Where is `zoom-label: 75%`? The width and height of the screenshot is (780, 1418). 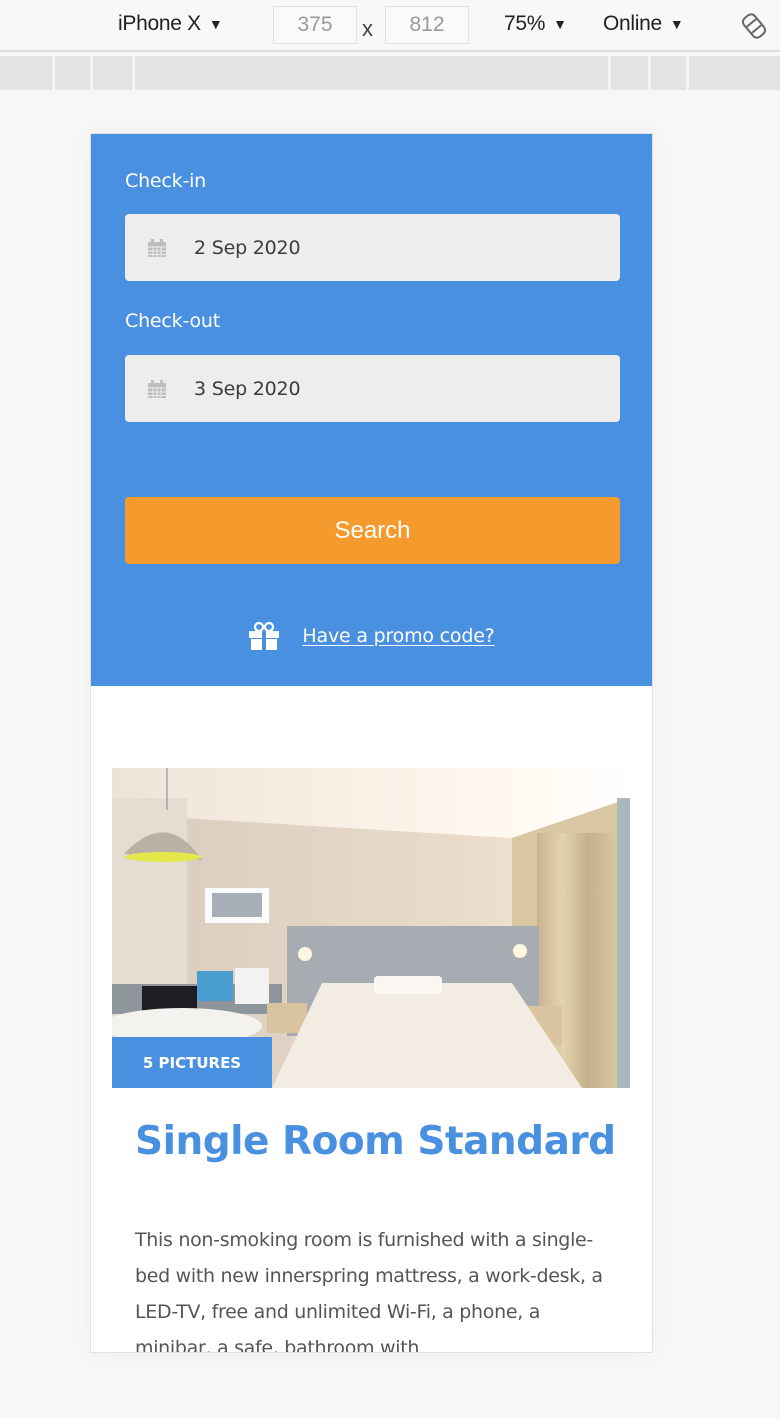 zoom-label: 75% is located at coordinates (525, 23).